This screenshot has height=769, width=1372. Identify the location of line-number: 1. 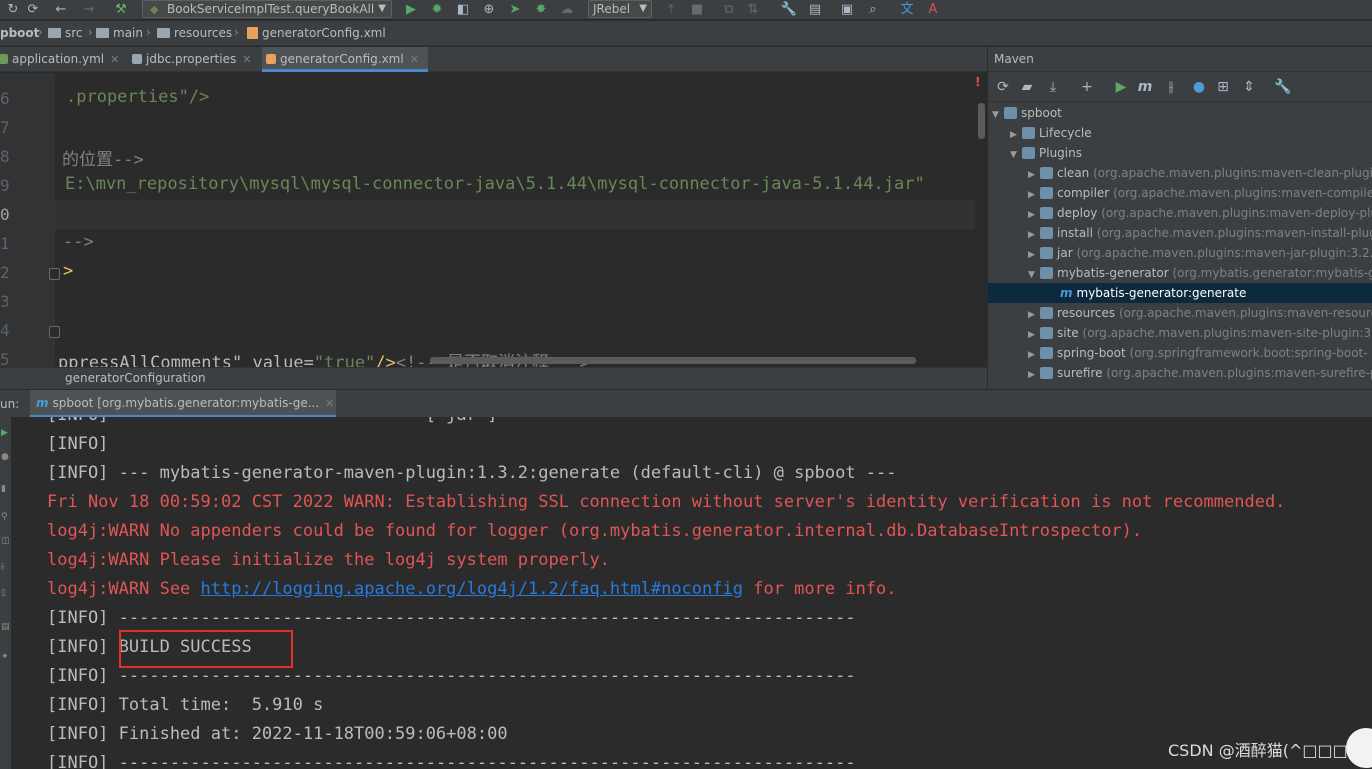
(5, 243).